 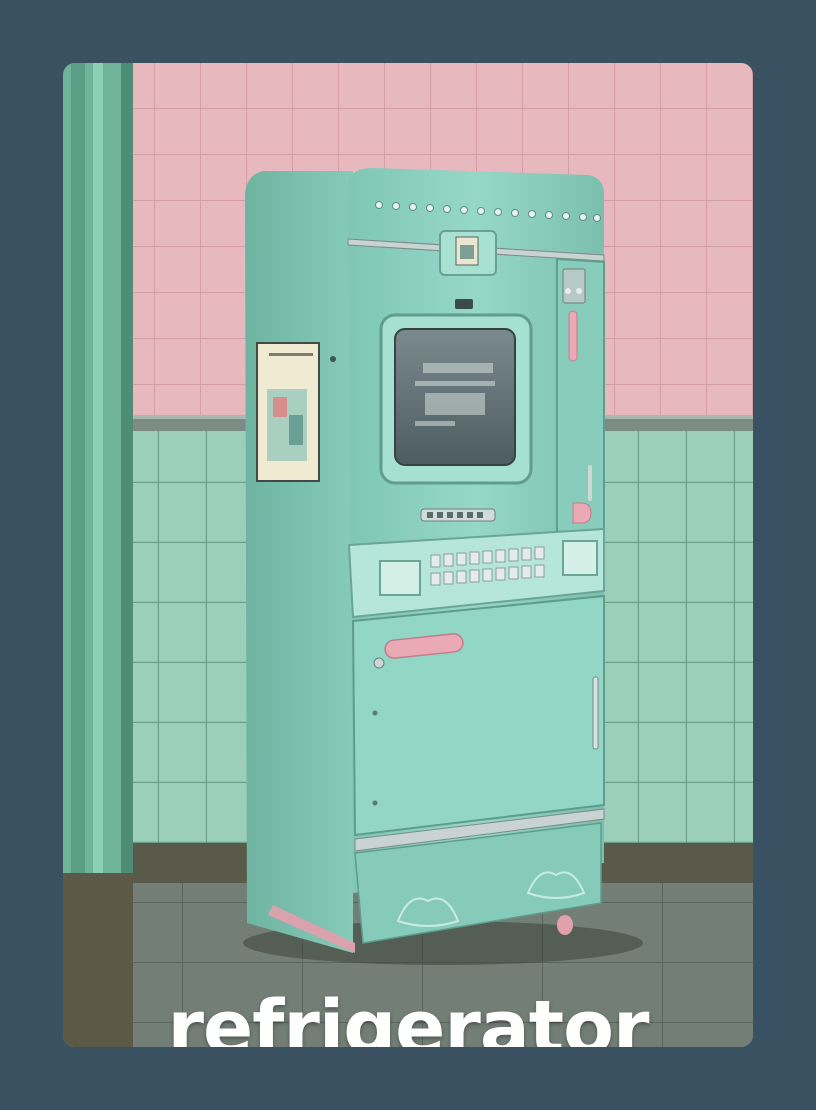 I want to click on caption-title: refrigerator, so click(x=408, y=1016).